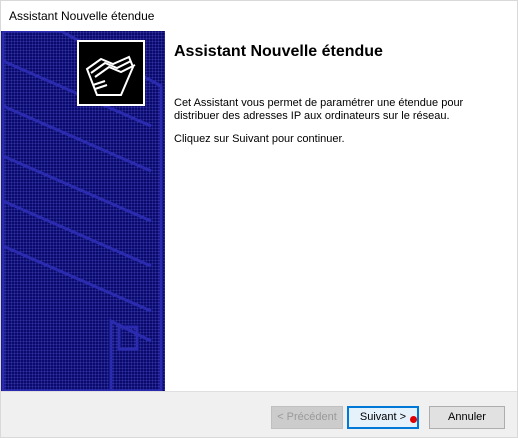  I want to click on continue-instruction: Cliquez sur Suivant pour continuer., so click(259, 139).